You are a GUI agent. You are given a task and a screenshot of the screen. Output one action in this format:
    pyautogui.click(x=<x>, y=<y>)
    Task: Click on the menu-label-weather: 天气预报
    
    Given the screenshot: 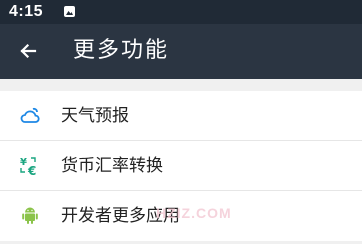 What is the action you would take?
    pyautogui.click(x=95, y=116)
    